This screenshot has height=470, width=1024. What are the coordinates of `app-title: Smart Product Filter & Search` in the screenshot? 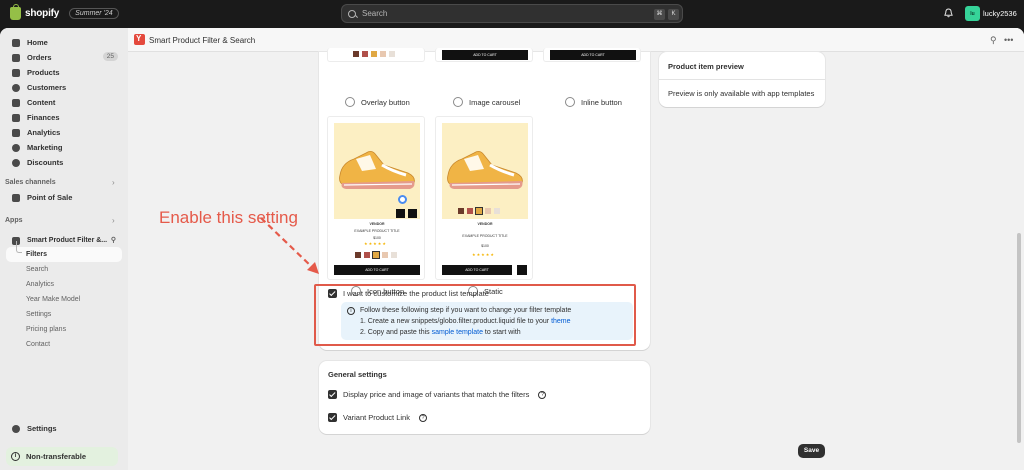 It's located at (202, 40).